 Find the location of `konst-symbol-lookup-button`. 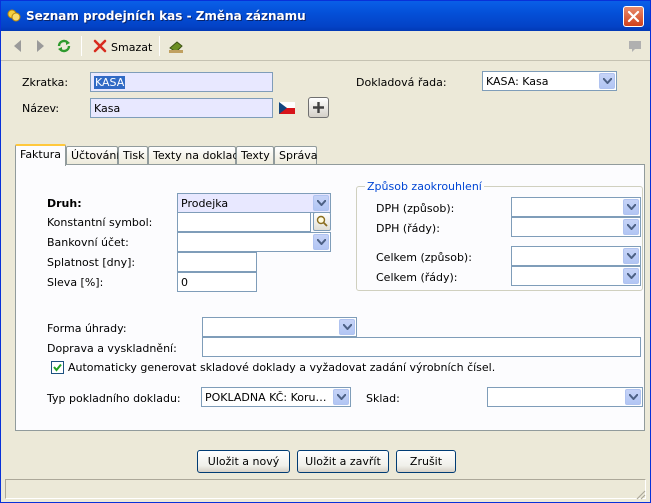

konst-symbol-lookup-button is located at coordinates (322, 221).